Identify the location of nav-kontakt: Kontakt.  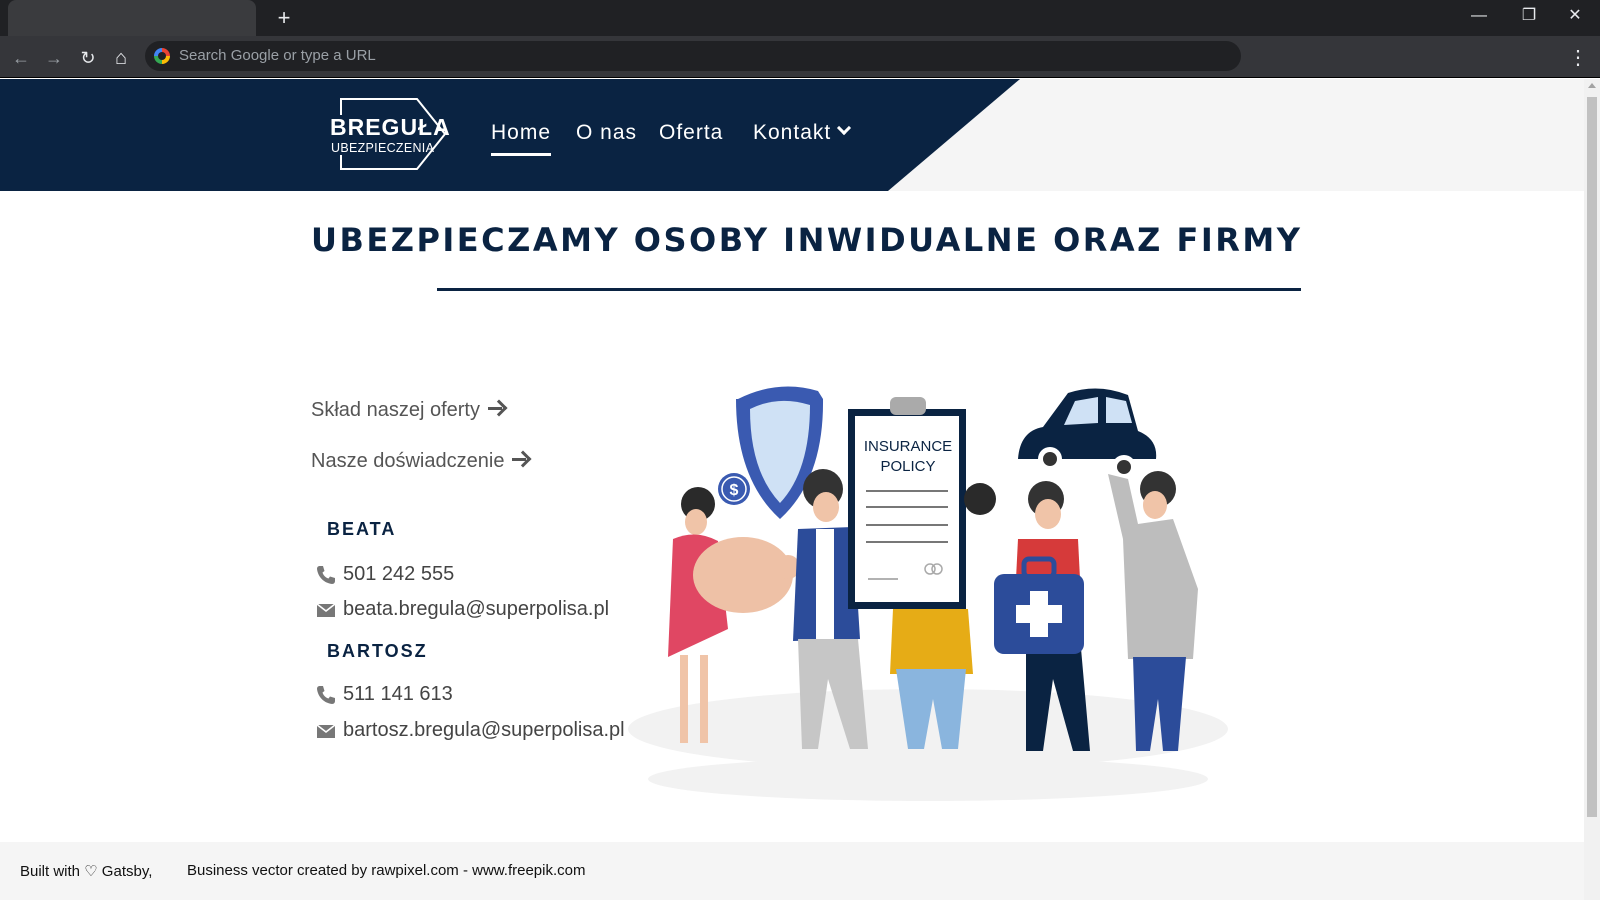
(802, 136).